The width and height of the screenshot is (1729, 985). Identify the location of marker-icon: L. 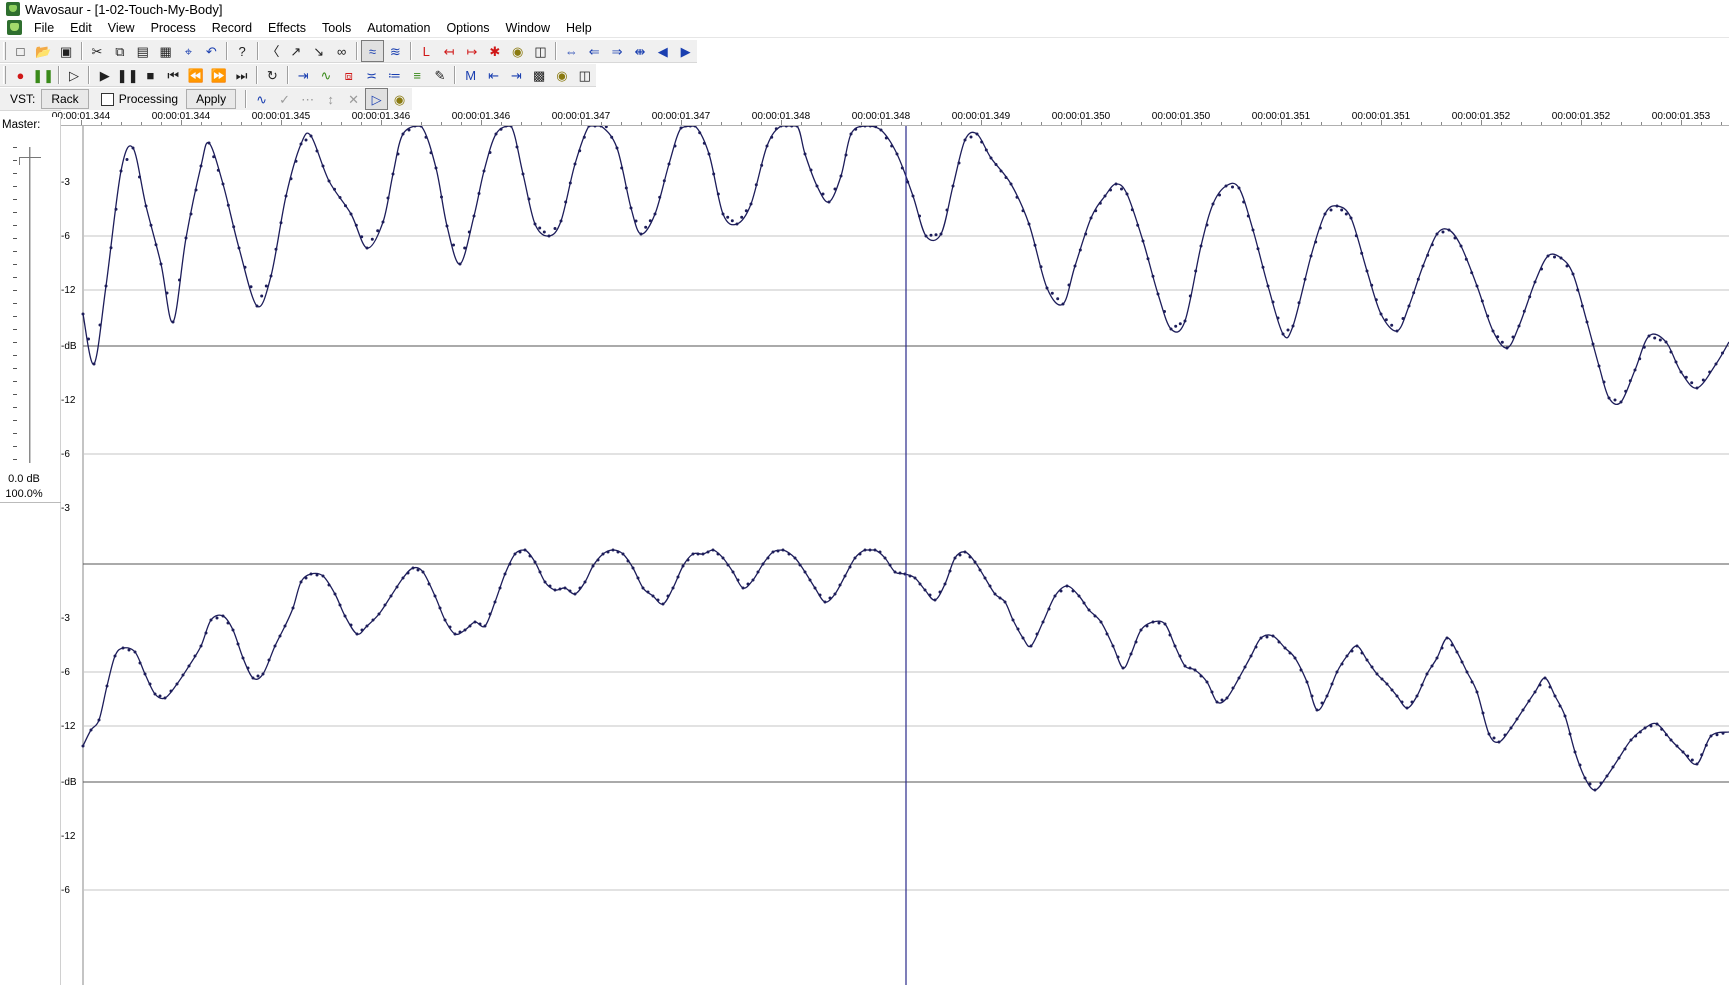
(426, 51).